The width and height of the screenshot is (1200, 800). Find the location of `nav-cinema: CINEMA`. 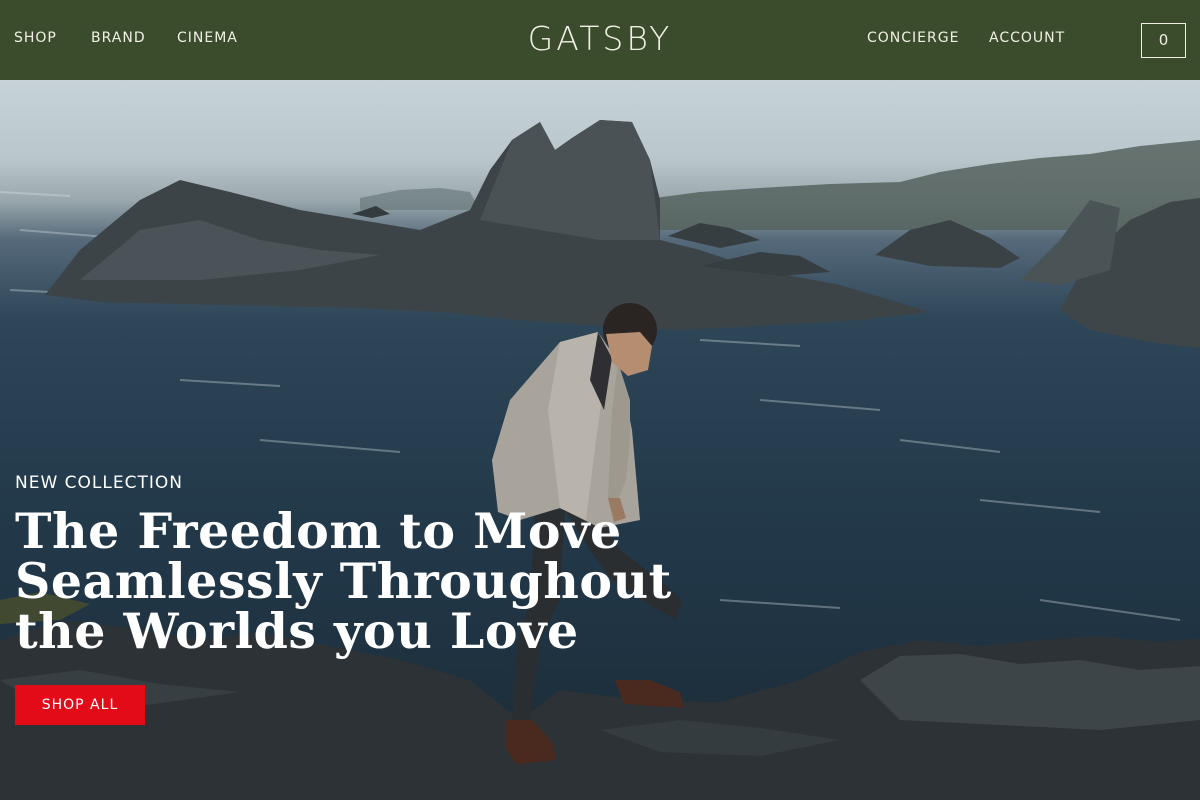

nav-cinema: CINEMA is located at coordinates (207, 38).